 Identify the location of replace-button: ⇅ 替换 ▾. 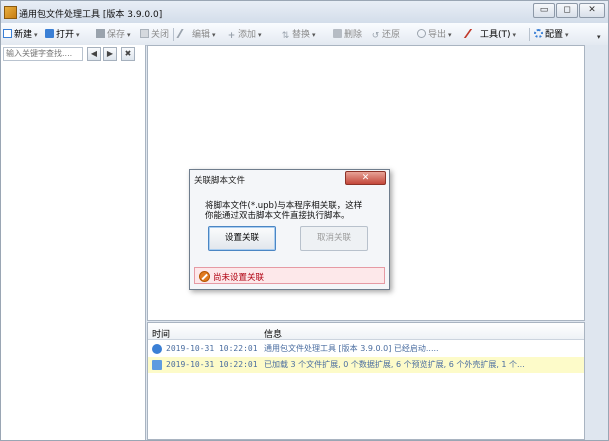
(298, 35).